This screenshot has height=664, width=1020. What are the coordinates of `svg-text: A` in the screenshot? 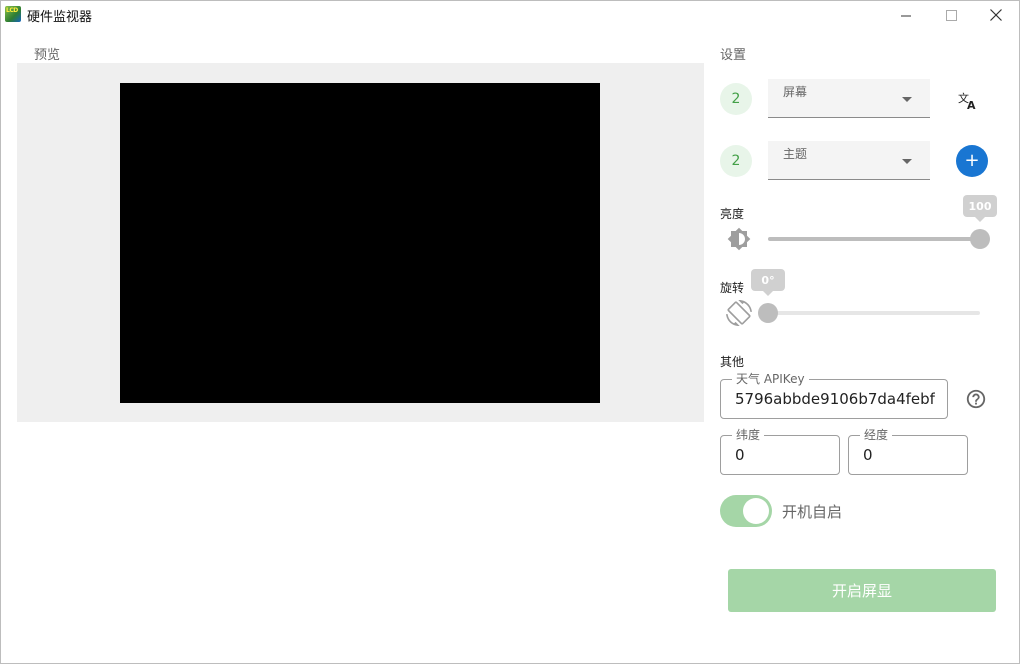 It's located at (971, 105).